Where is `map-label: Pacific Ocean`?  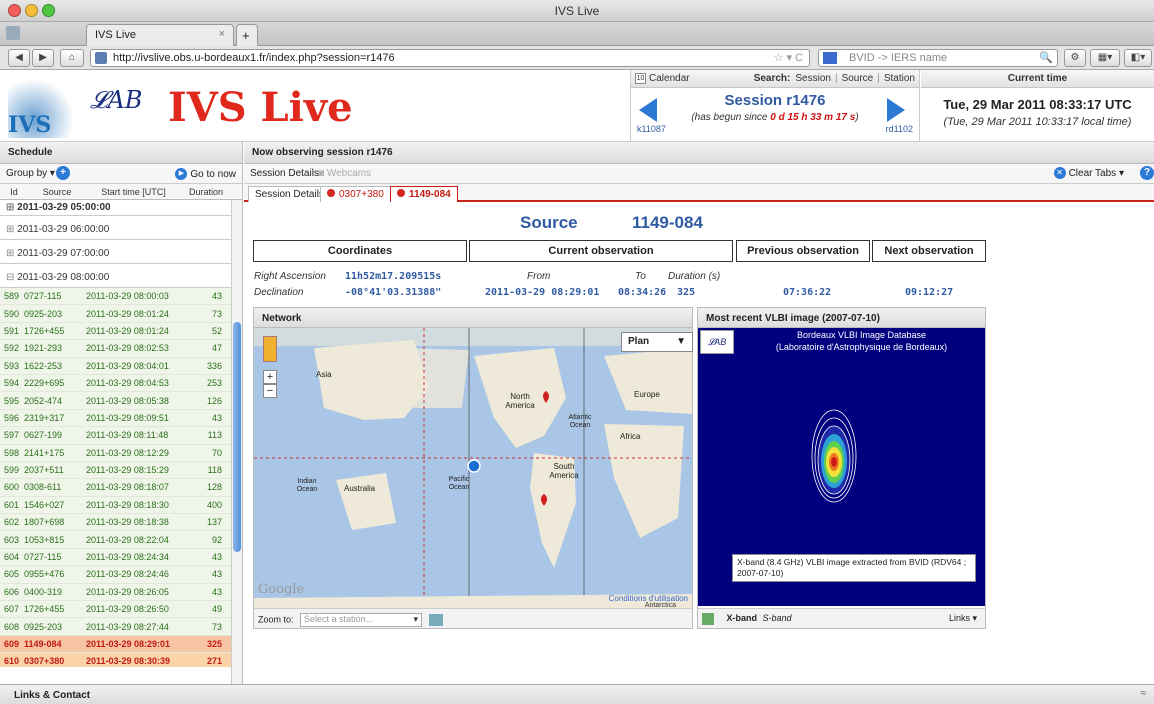 map-label: Pacific Ocean is located at coordinates (459, 483).